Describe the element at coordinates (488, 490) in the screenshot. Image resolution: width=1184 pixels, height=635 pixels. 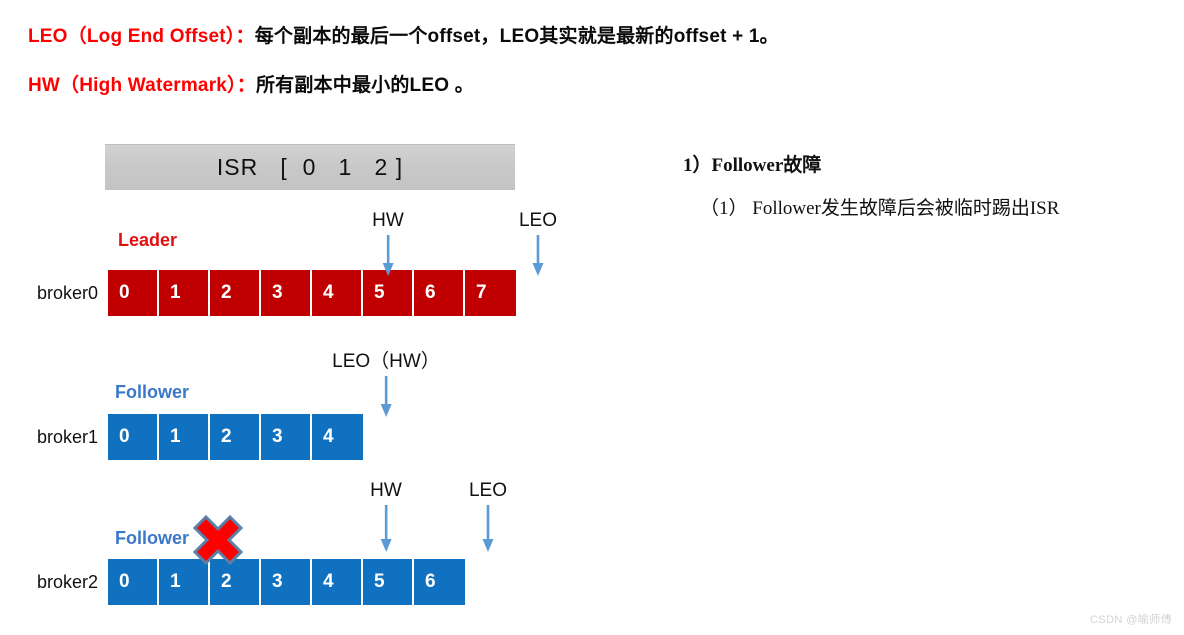
I see `marker-leo-broker2-label: LEO` at that location.